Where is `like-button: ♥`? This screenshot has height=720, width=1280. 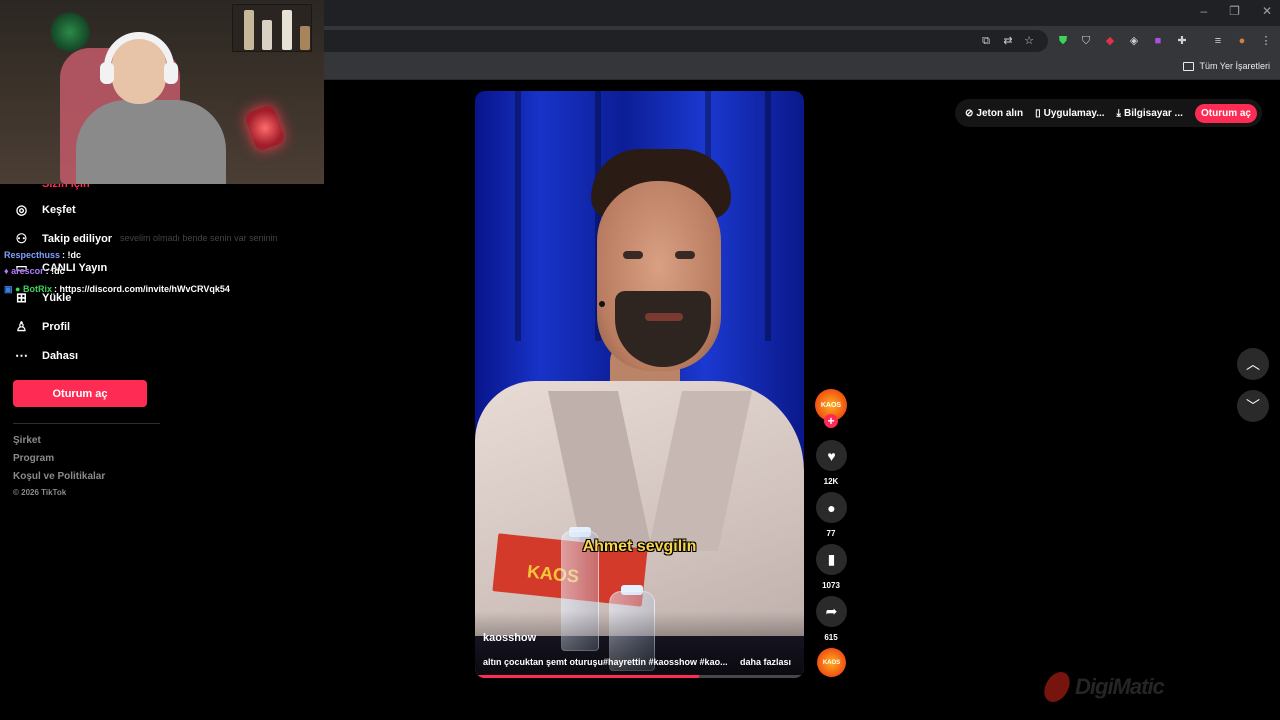 like-button: ♥ is located at coordinates (831, 455).